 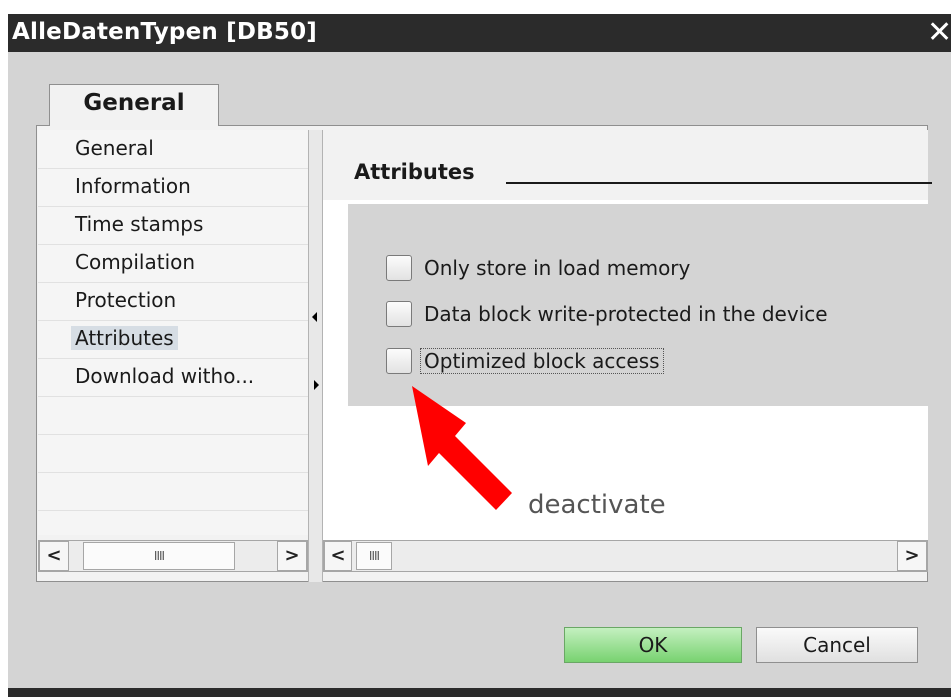 I want to click on red-arrow-annotation, so click(x=462, y=448).